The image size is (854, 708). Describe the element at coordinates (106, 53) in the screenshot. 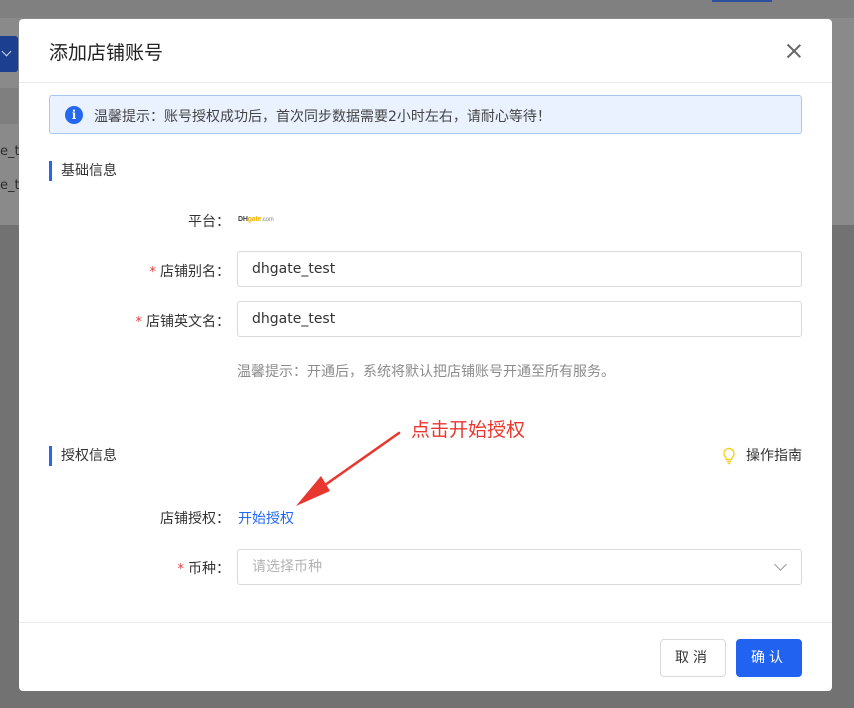

I see `dialog-title: 添加店铺账号` at that location.